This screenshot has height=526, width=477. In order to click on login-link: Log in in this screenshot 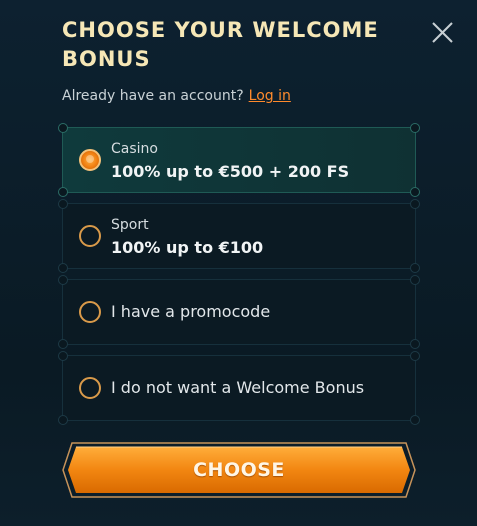, I will do `click(270, 96)`.